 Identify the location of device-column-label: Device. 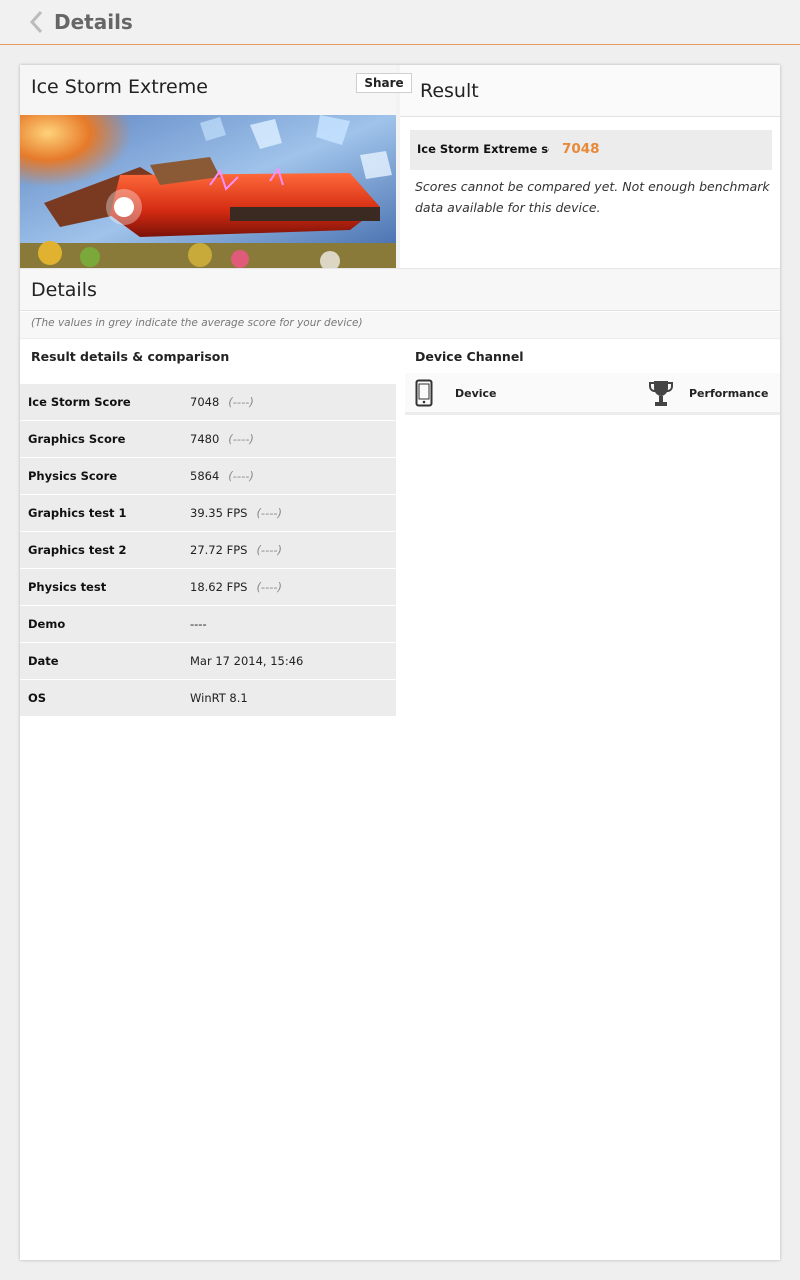
(476, 393).